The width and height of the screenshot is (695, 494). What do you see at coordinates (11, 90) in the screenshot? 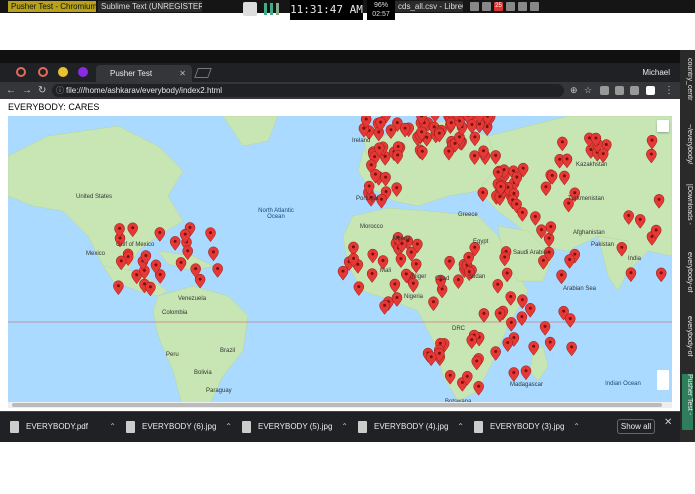
I see `back-arrow-icon: ←` at bounding box center [11, 90].